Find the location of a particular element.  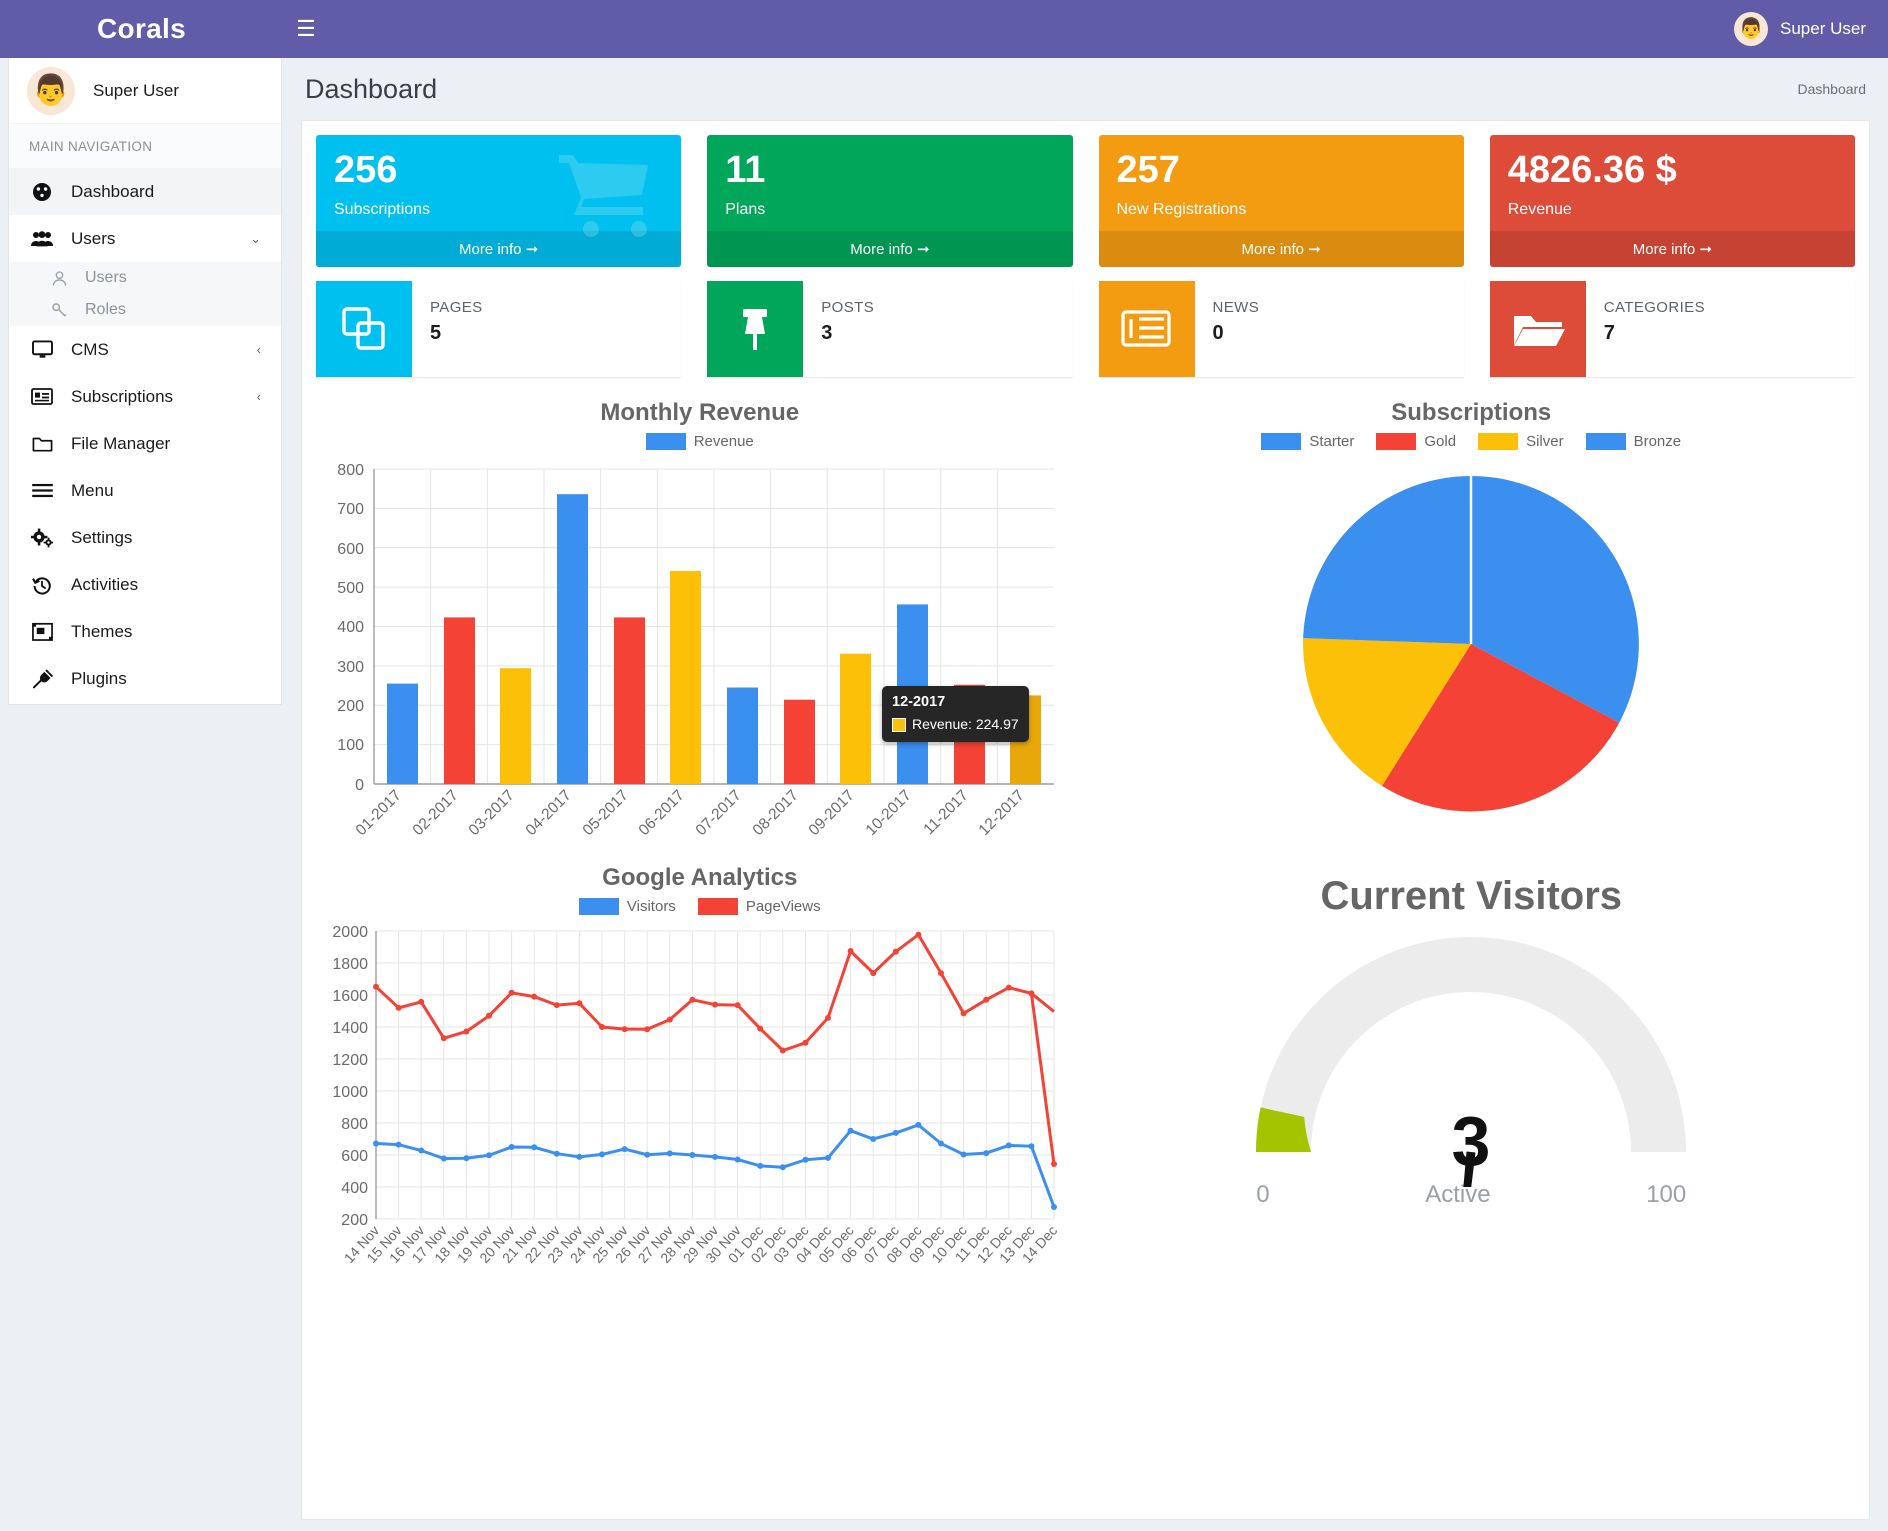

legend-item: PageViews is located at coordinates (759, 906).